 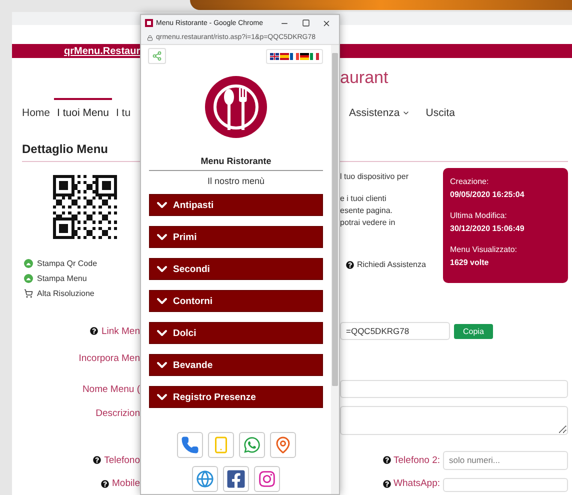 I want to click on copy-button: Copia, so click(x=473, y=331).